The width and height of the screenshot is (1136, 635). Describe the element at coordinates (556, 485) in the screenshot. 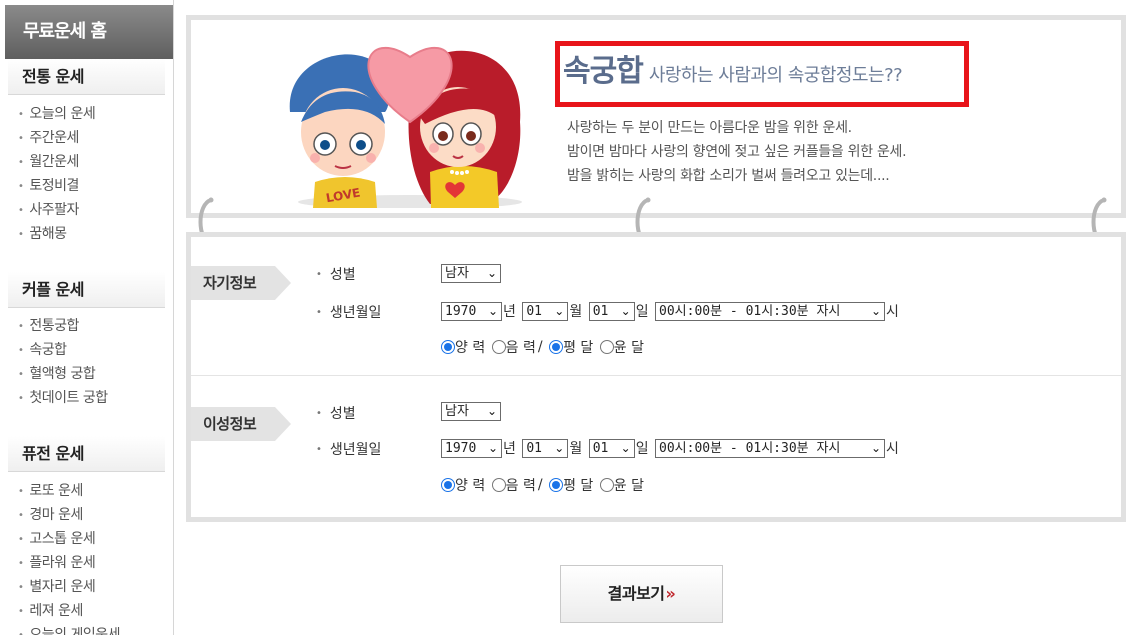

I see `partner-normal-month-radio` at that location.